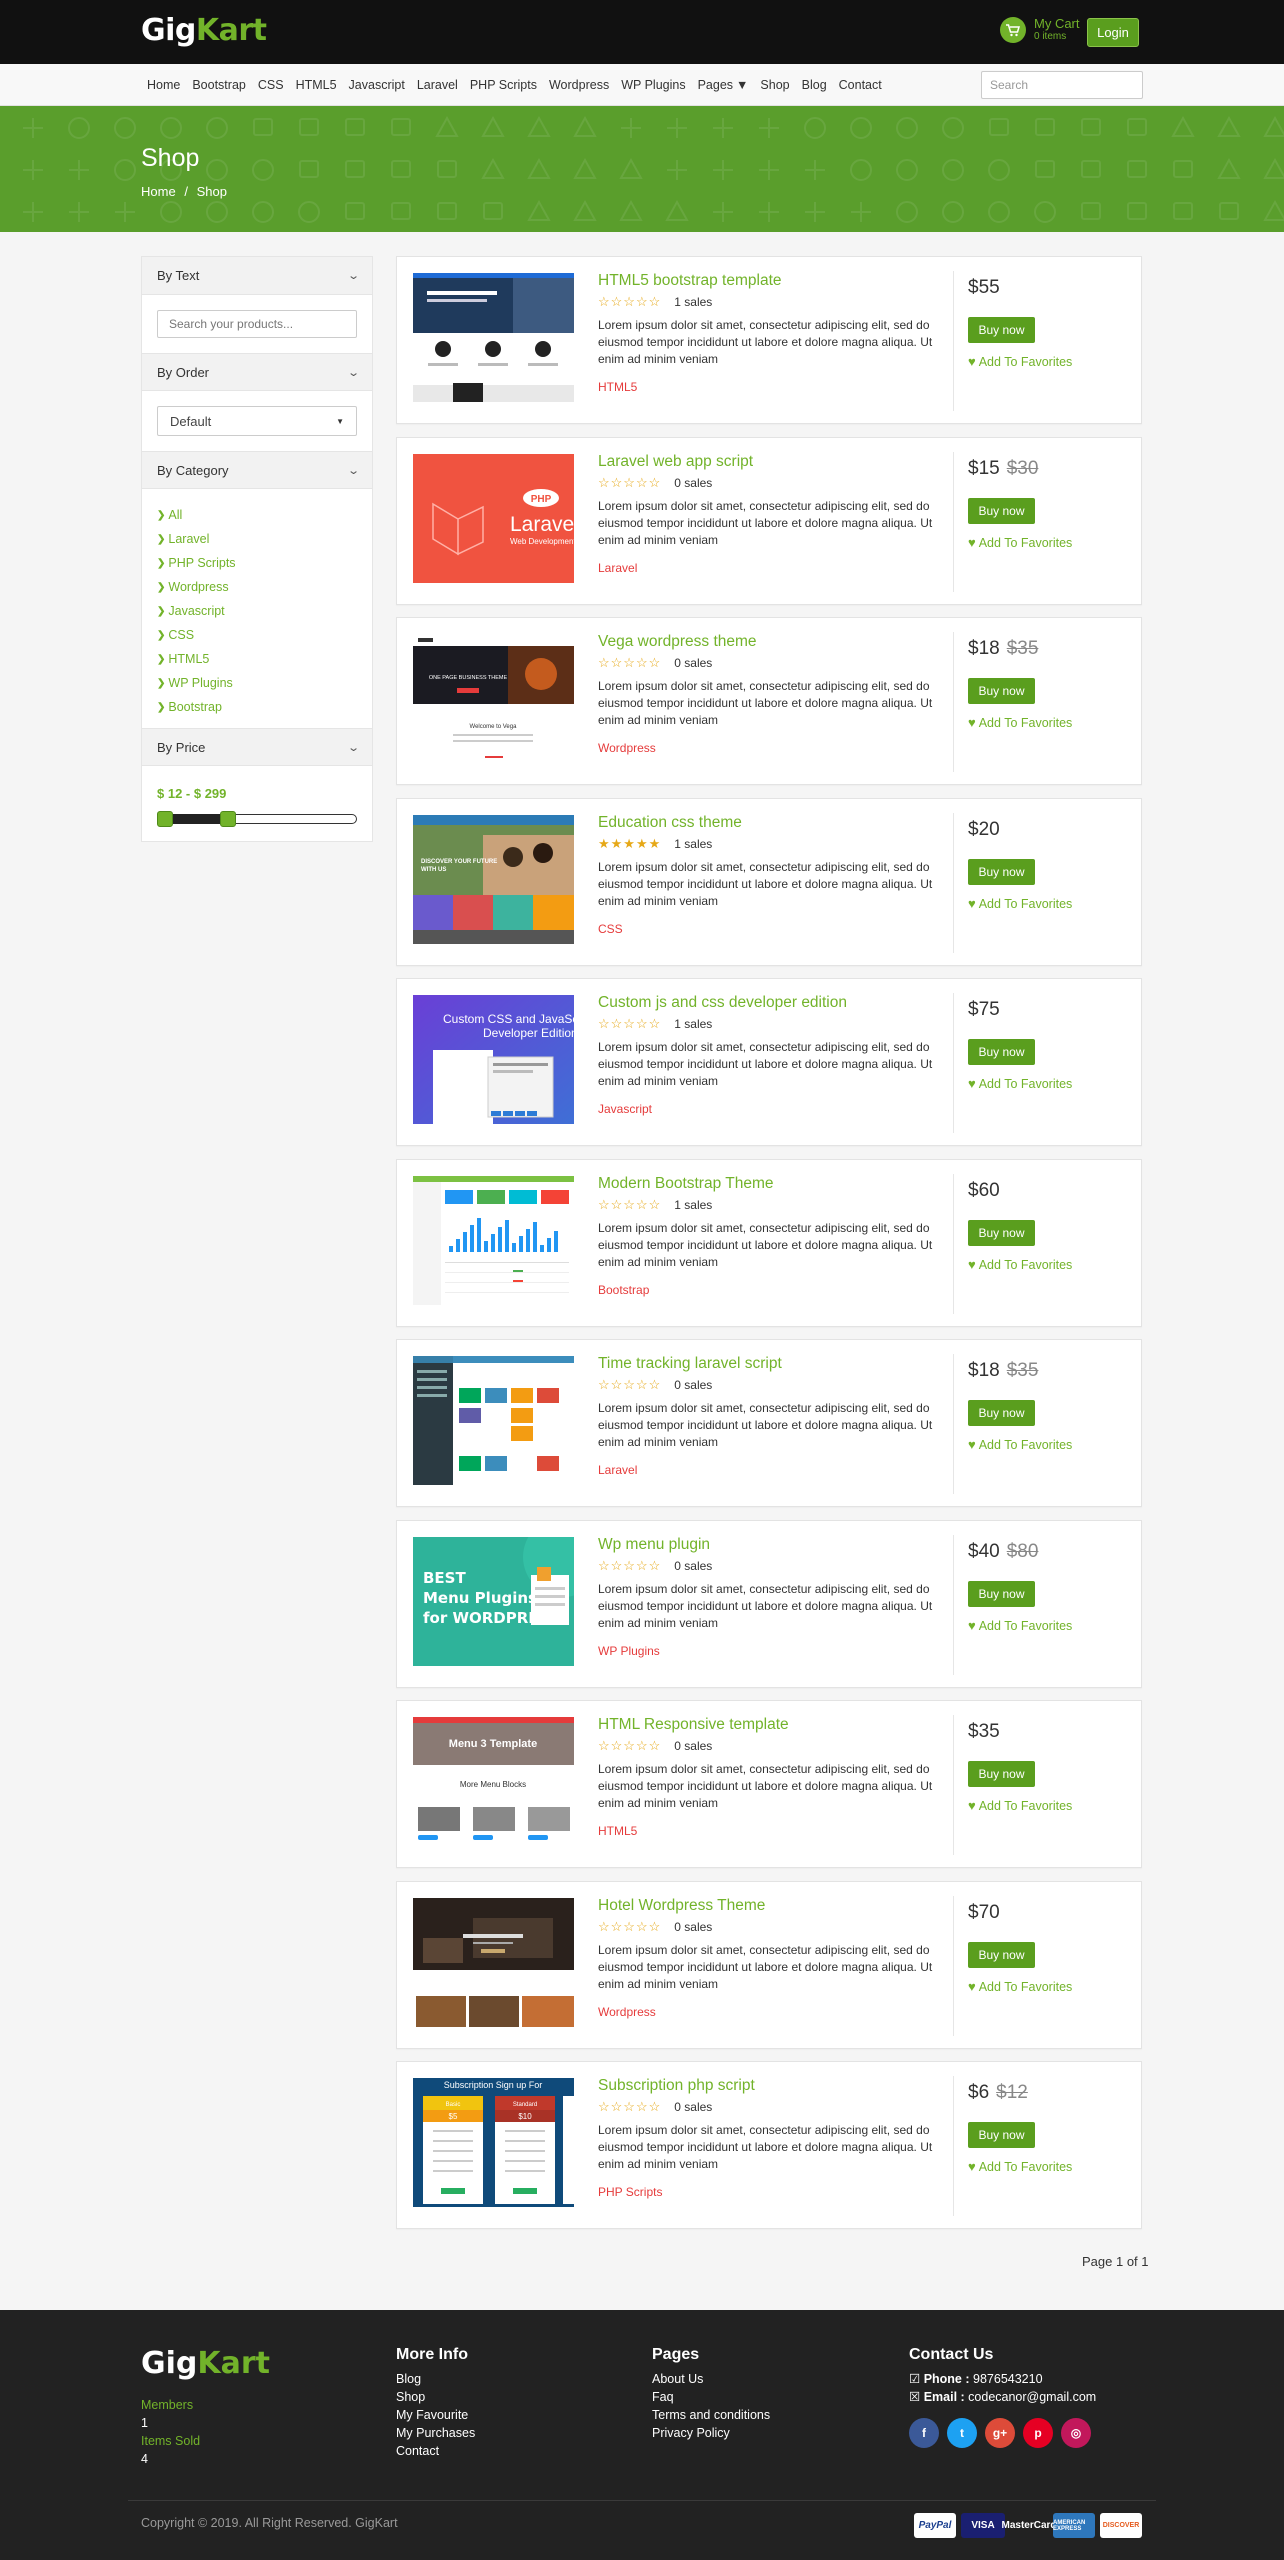 This screenshot has height=2560, width=1284. Describe the element at coordinates (715, 85) in the screenshot. I see `nav-item-pages: Pages` at that location.